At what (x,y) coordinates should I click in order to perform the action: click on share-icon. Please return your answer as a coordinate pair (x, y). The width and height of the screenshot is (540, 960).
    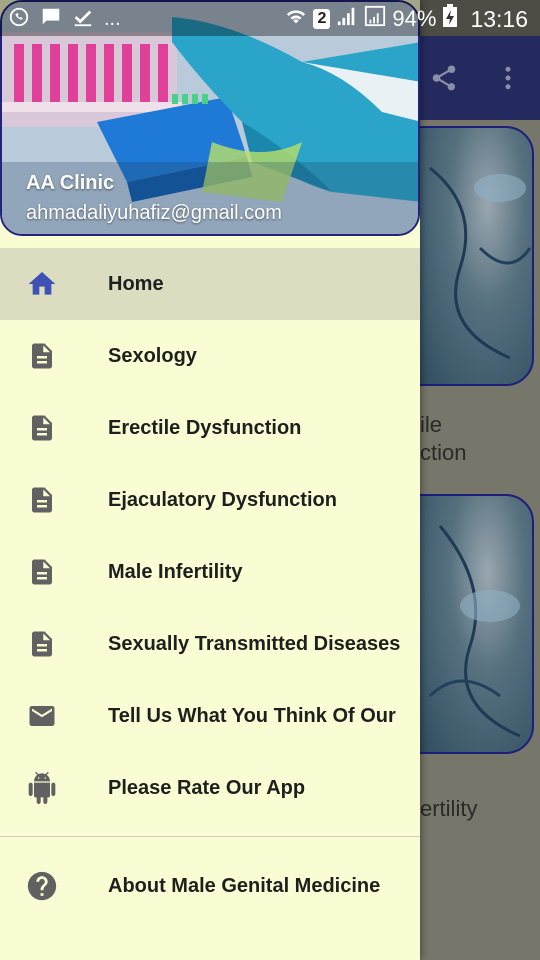
    Looking at the image, I should click on (444, 78).